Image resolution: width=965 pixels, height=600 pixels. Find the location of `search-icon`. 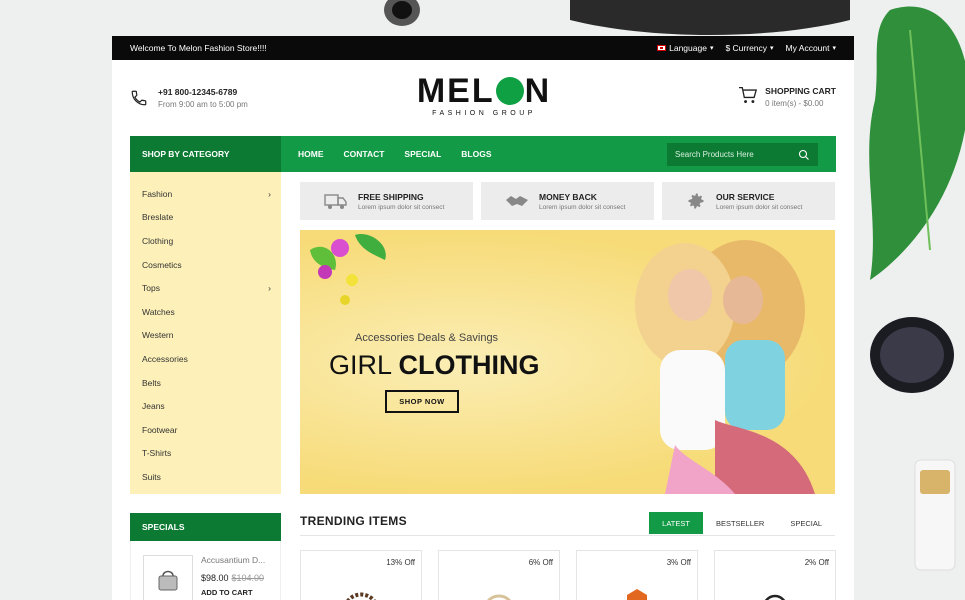

search-icon is located at coordinates (804, 155).